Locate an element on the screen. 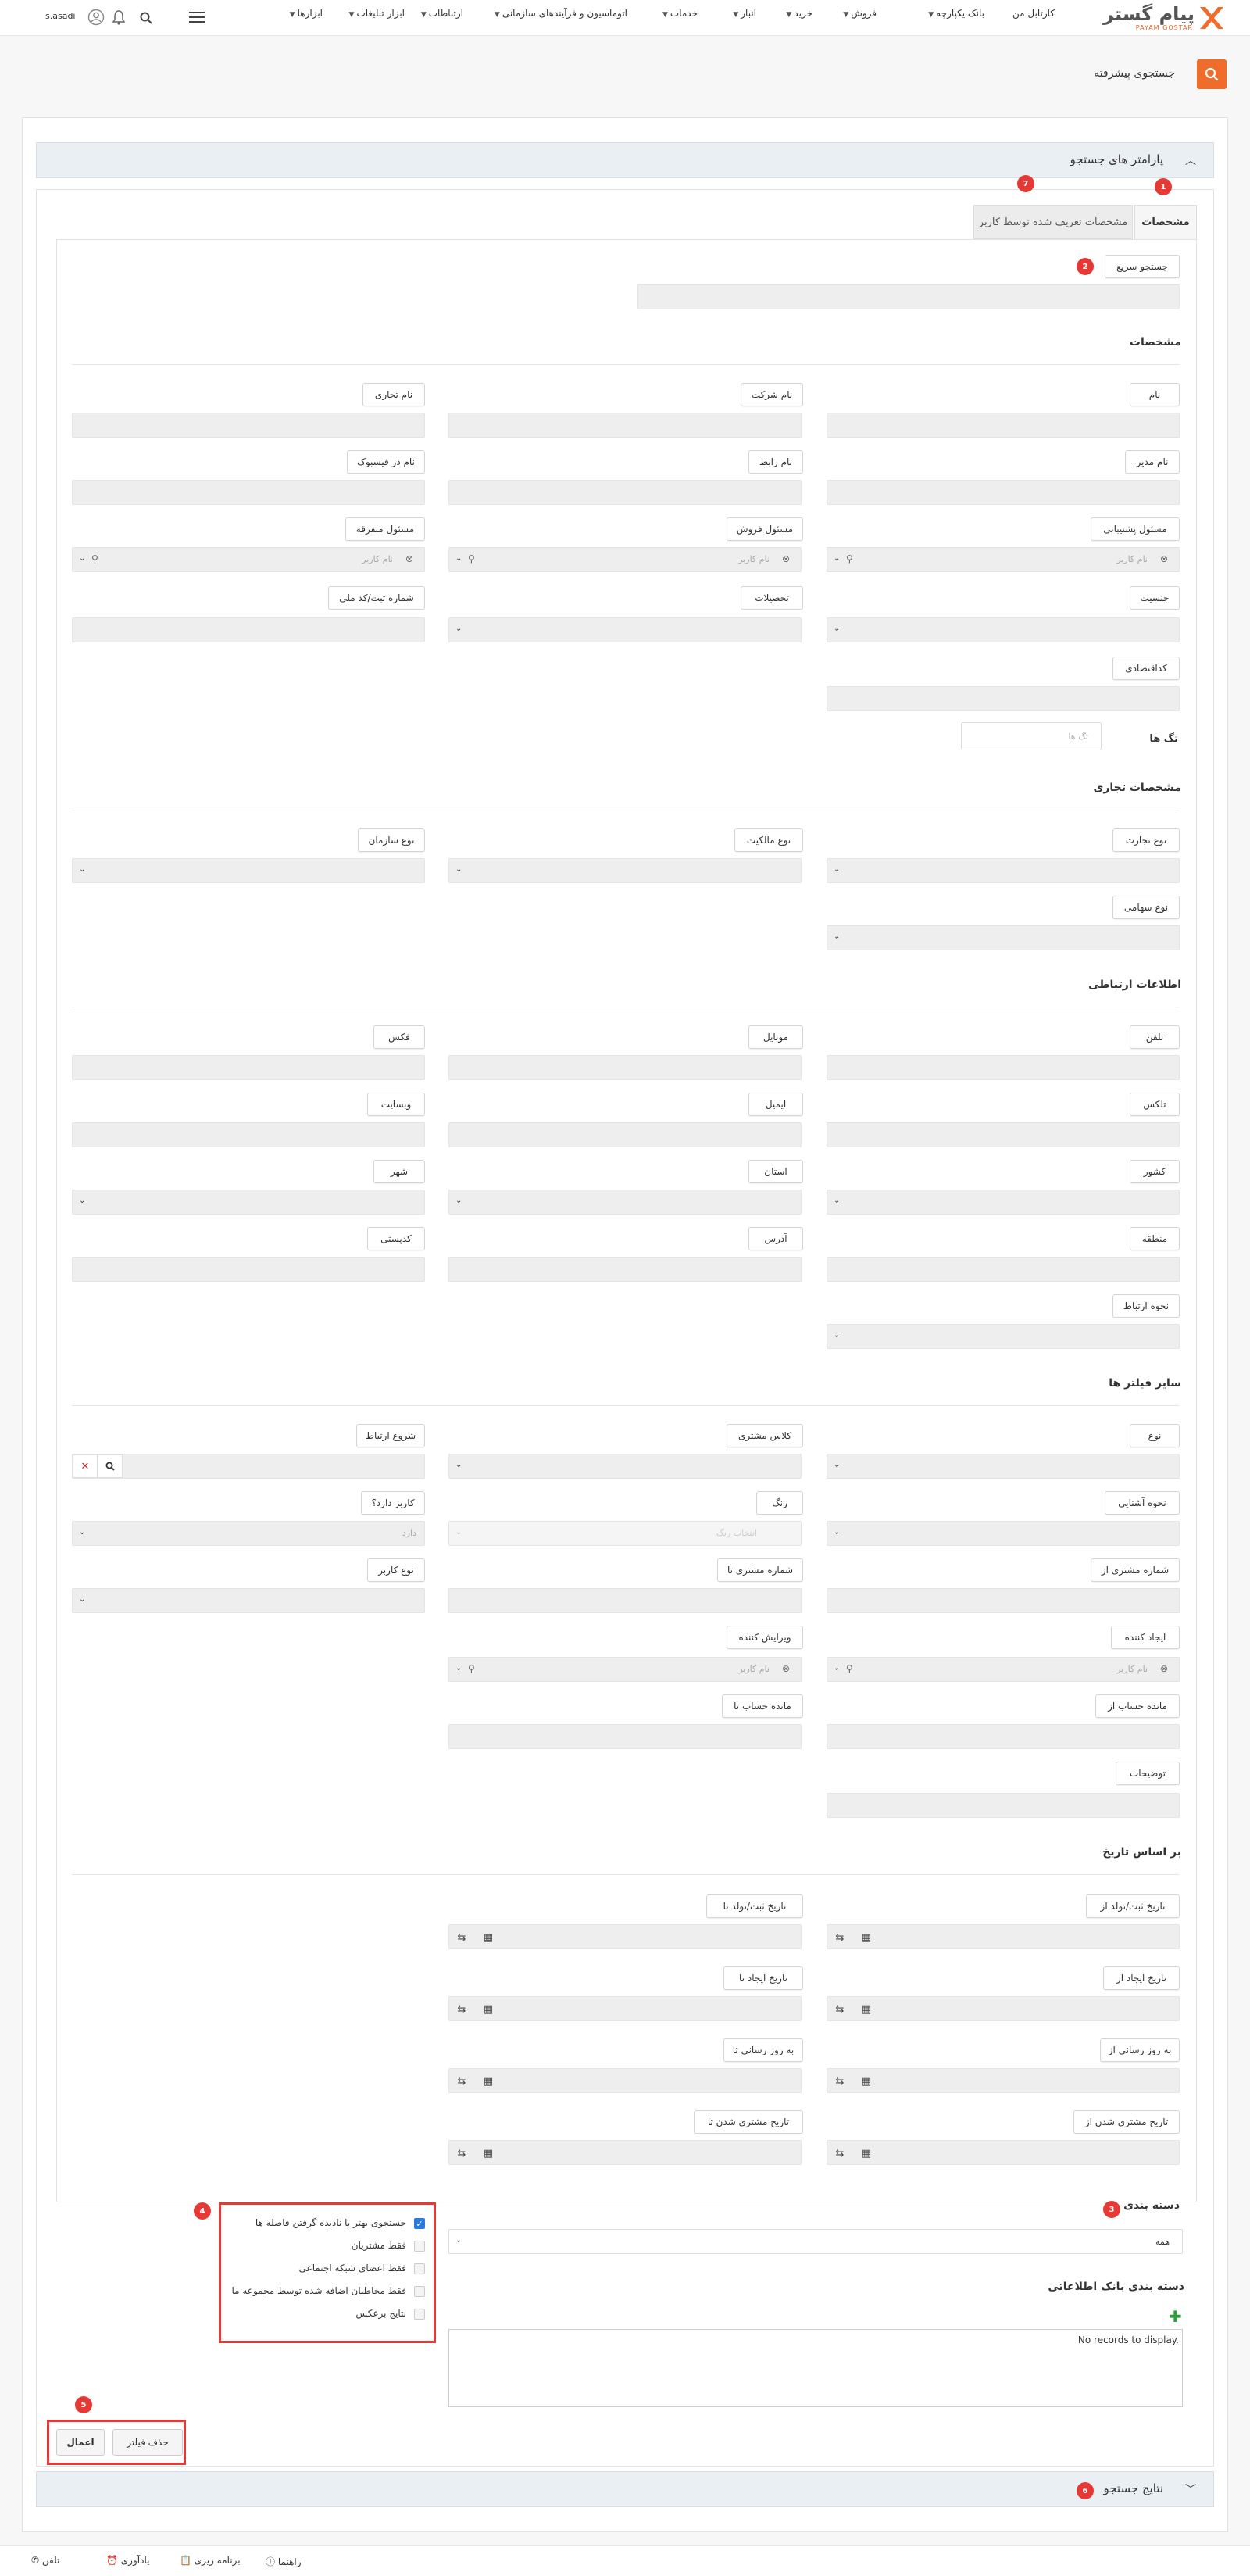 This screenshot has height=2576, width=1250. balance-from-input is located at coordinates (1003, 1736).